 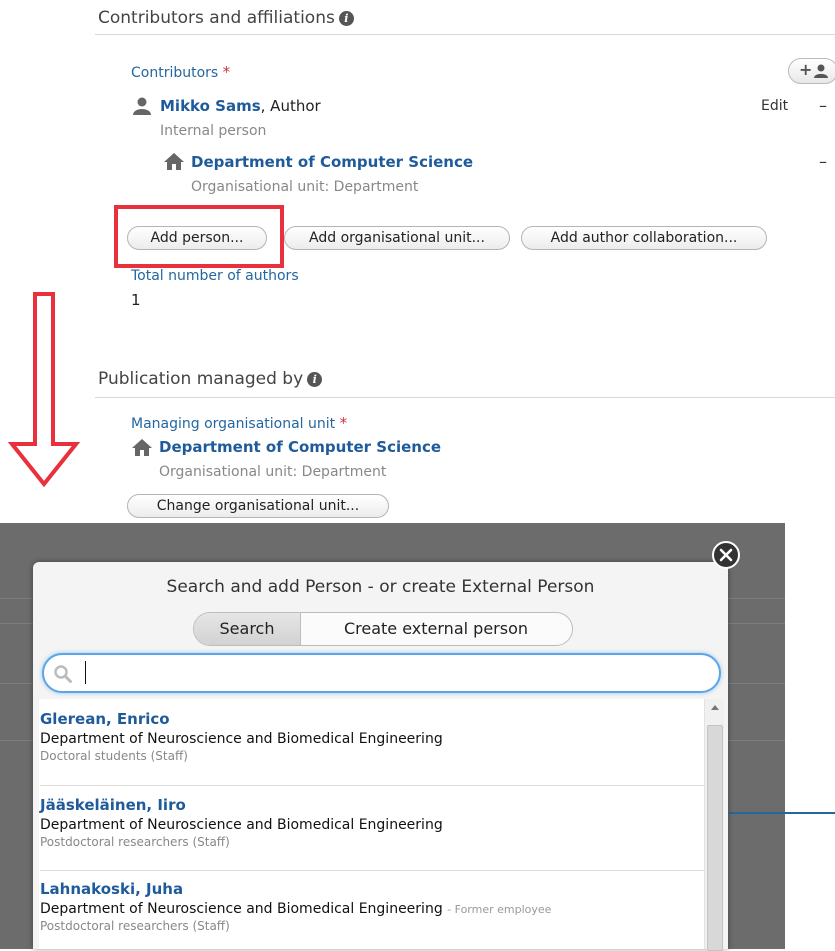 What do you see at coordinates (241, 805) in the screenshot?
I see `result-name: Jääskeläinen, Iiro` at bounding box center [241, 805].